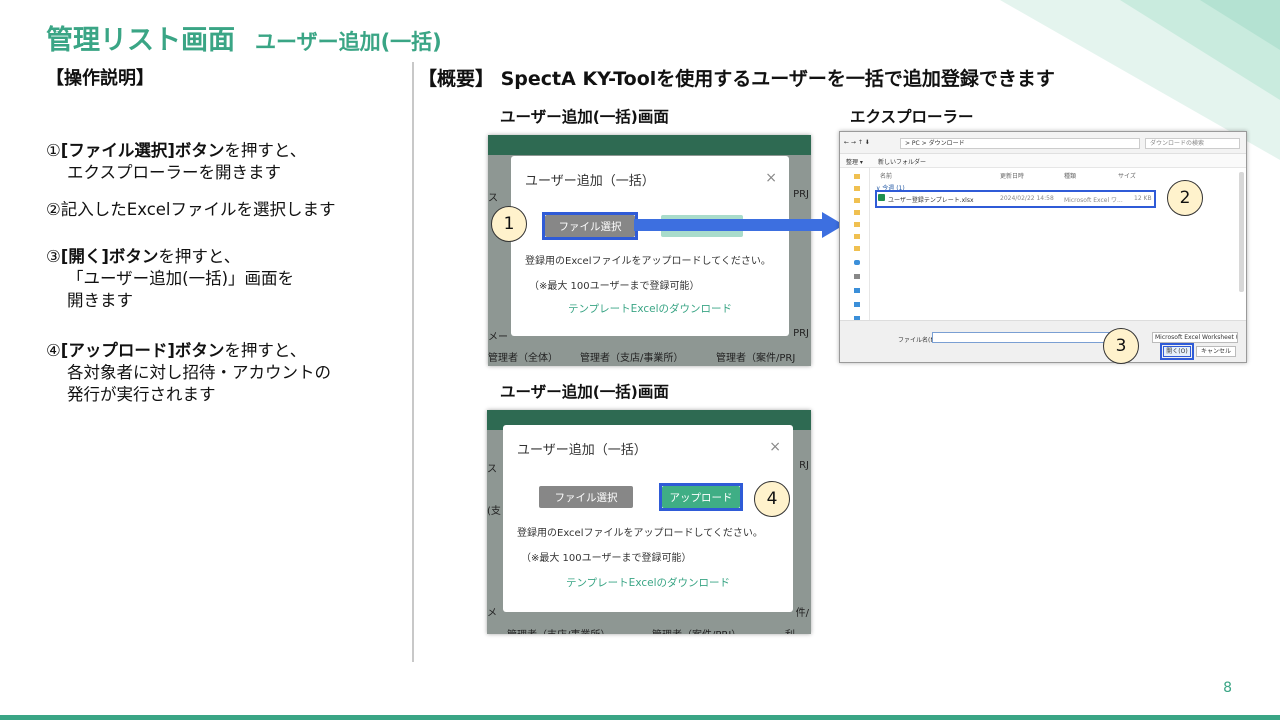 Image resolution: width=1280 pixels, height=720 pixels. What do you see at coordinates (1195, 337) in the screenshot?
I see `file-type-select: Microsoft Excel Worksheet (*.xl` at bounding box center [1195, 337].